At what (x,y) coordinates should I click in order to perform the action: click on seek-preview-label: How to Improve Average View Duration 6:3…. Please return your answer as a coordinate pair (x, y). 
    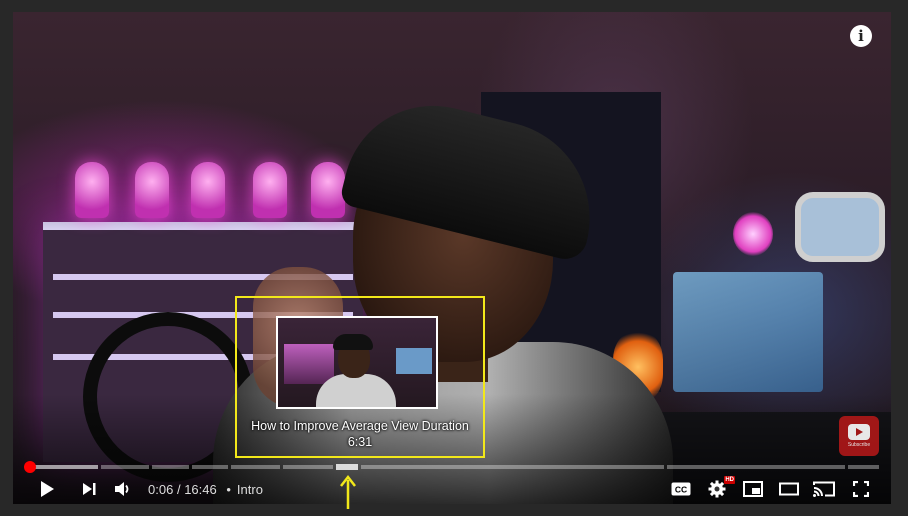
    Looking at the image, I should click on (360, 434).